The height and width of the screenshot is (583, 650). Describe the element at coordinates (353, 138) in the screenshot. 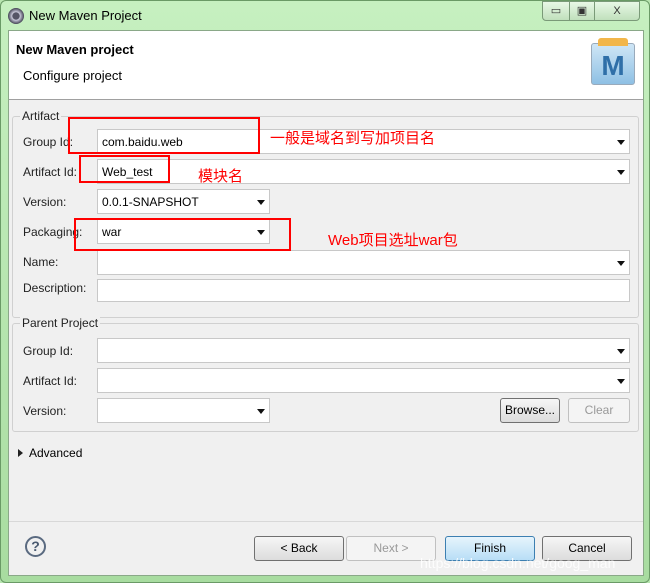

I see `annotation-group-id: 一般是域名到写加项目名` at that location.